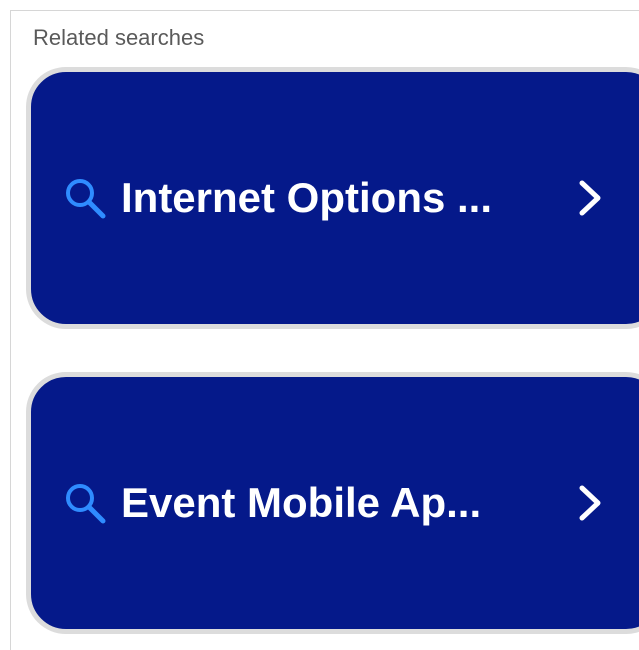  Describe the element at coordinates (119, 37) in the screenshot. I see `related-searches-heading: Related searches` at that location.